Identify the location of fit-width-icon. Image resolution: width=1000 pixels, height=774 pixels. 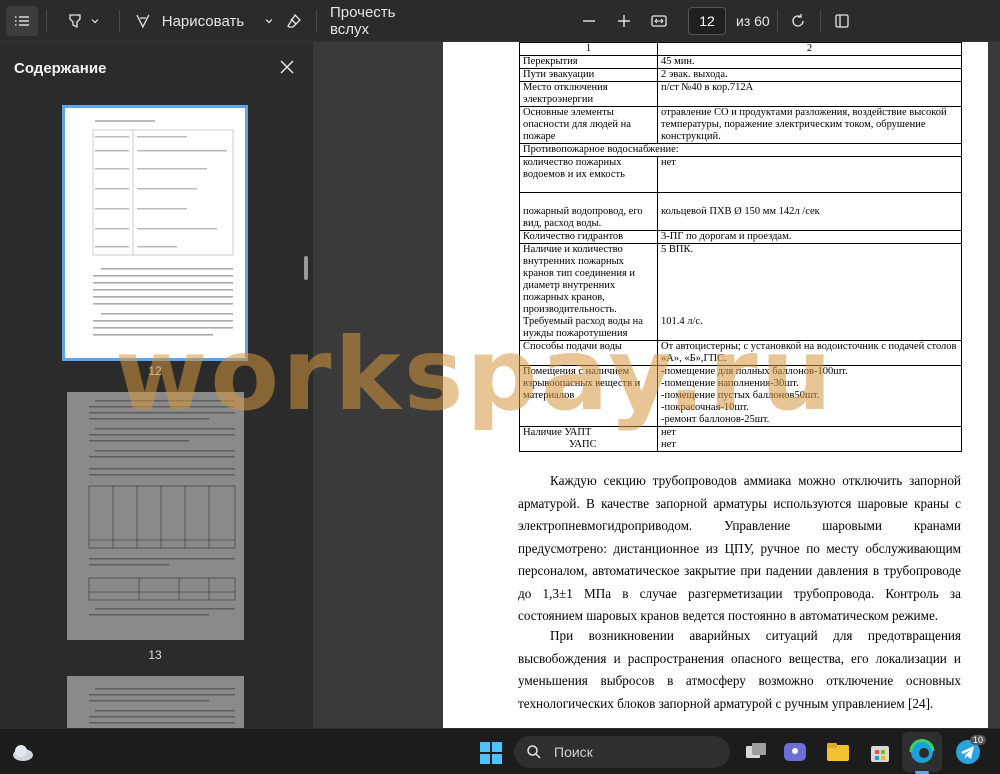
(659, 21).